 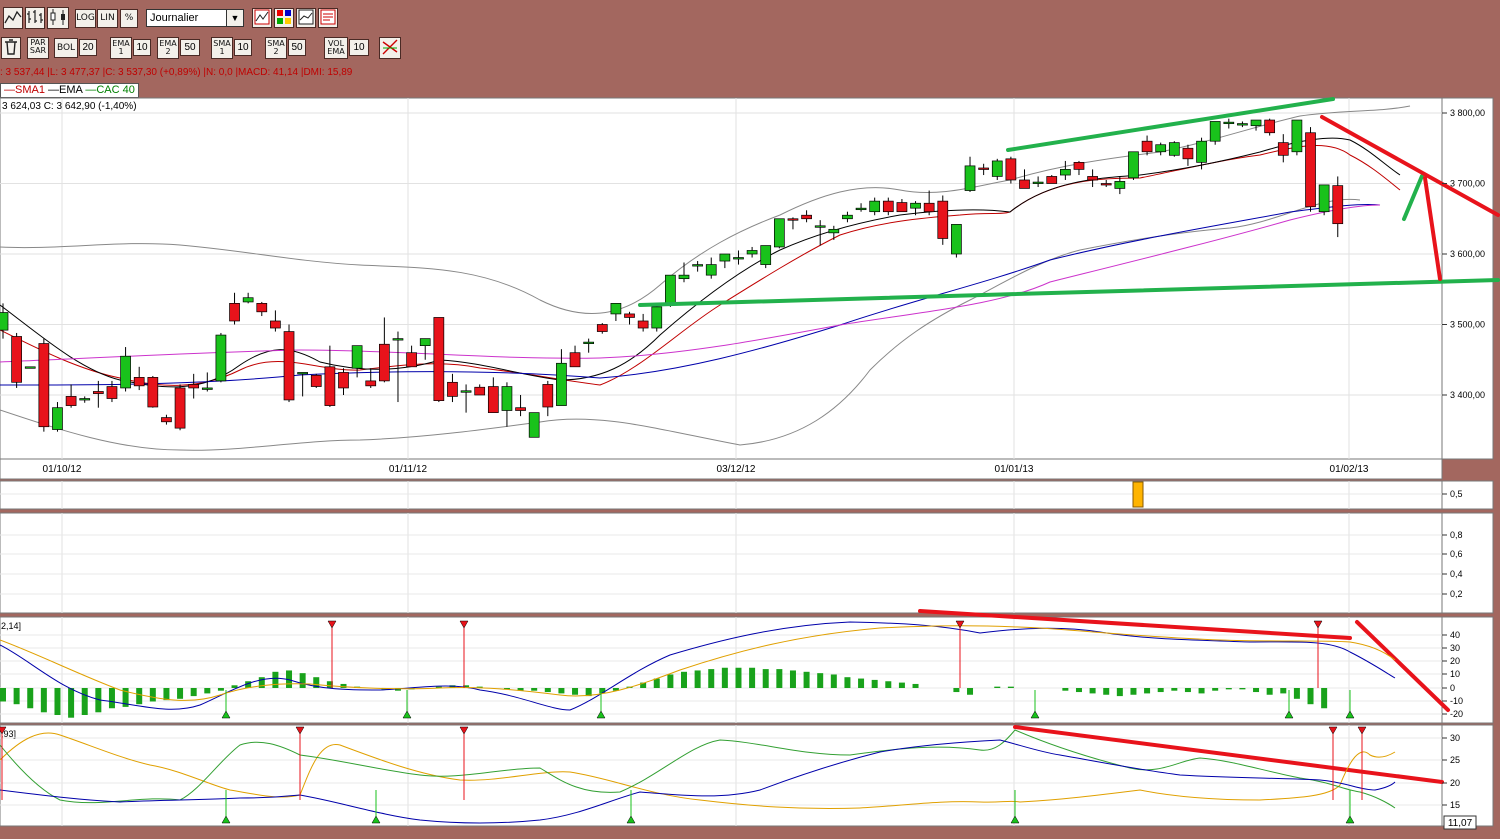 I want to click on volume-bar, so click(x=1138, y=494).